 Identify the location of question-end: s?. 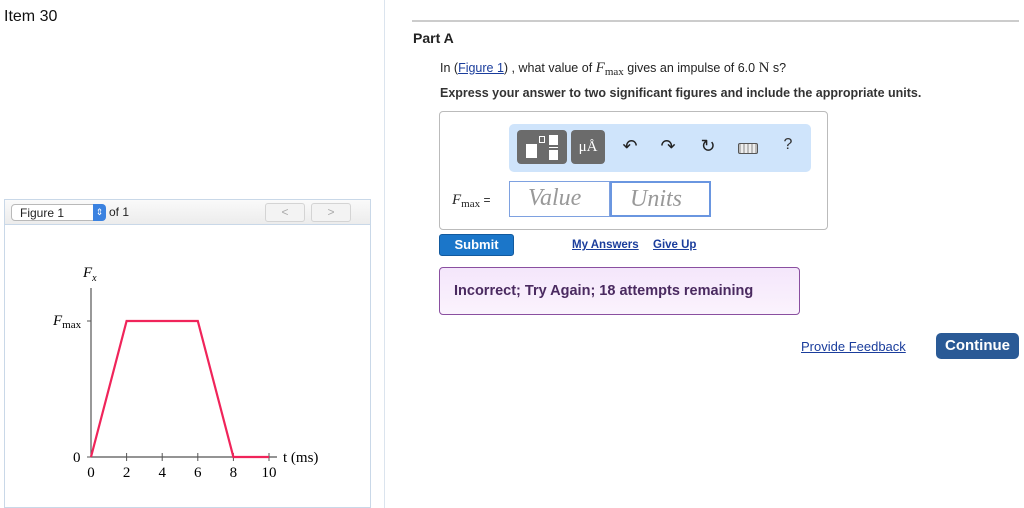
(778, 68).